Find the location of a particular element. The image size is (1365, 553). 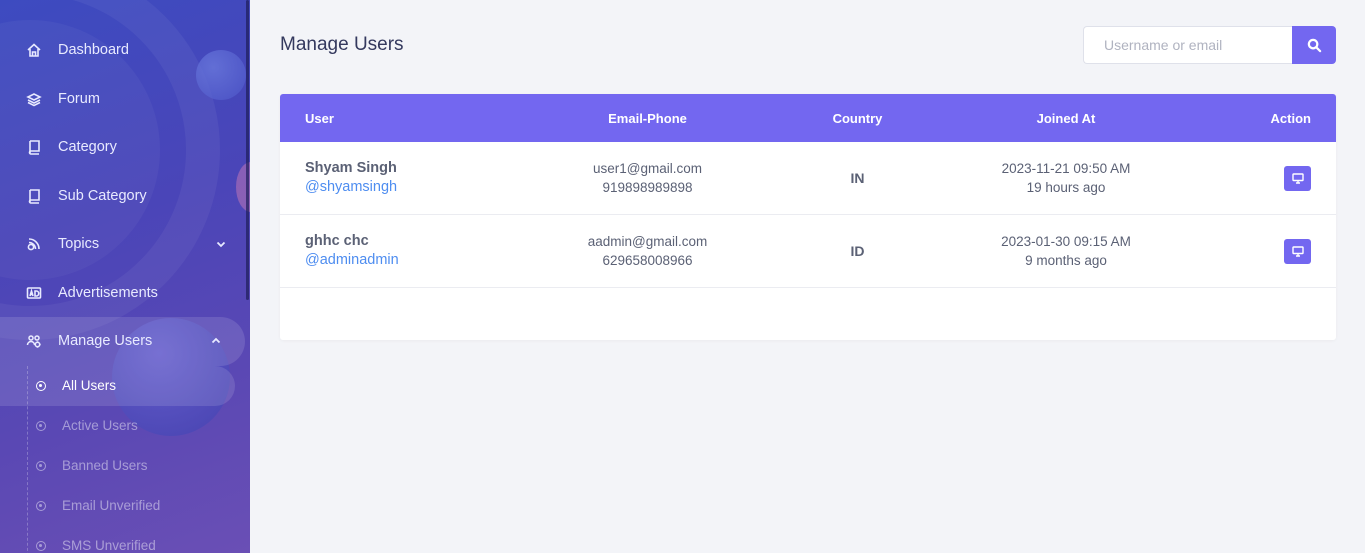

user-name: ghhc chc is located at coordinates (337, 241).